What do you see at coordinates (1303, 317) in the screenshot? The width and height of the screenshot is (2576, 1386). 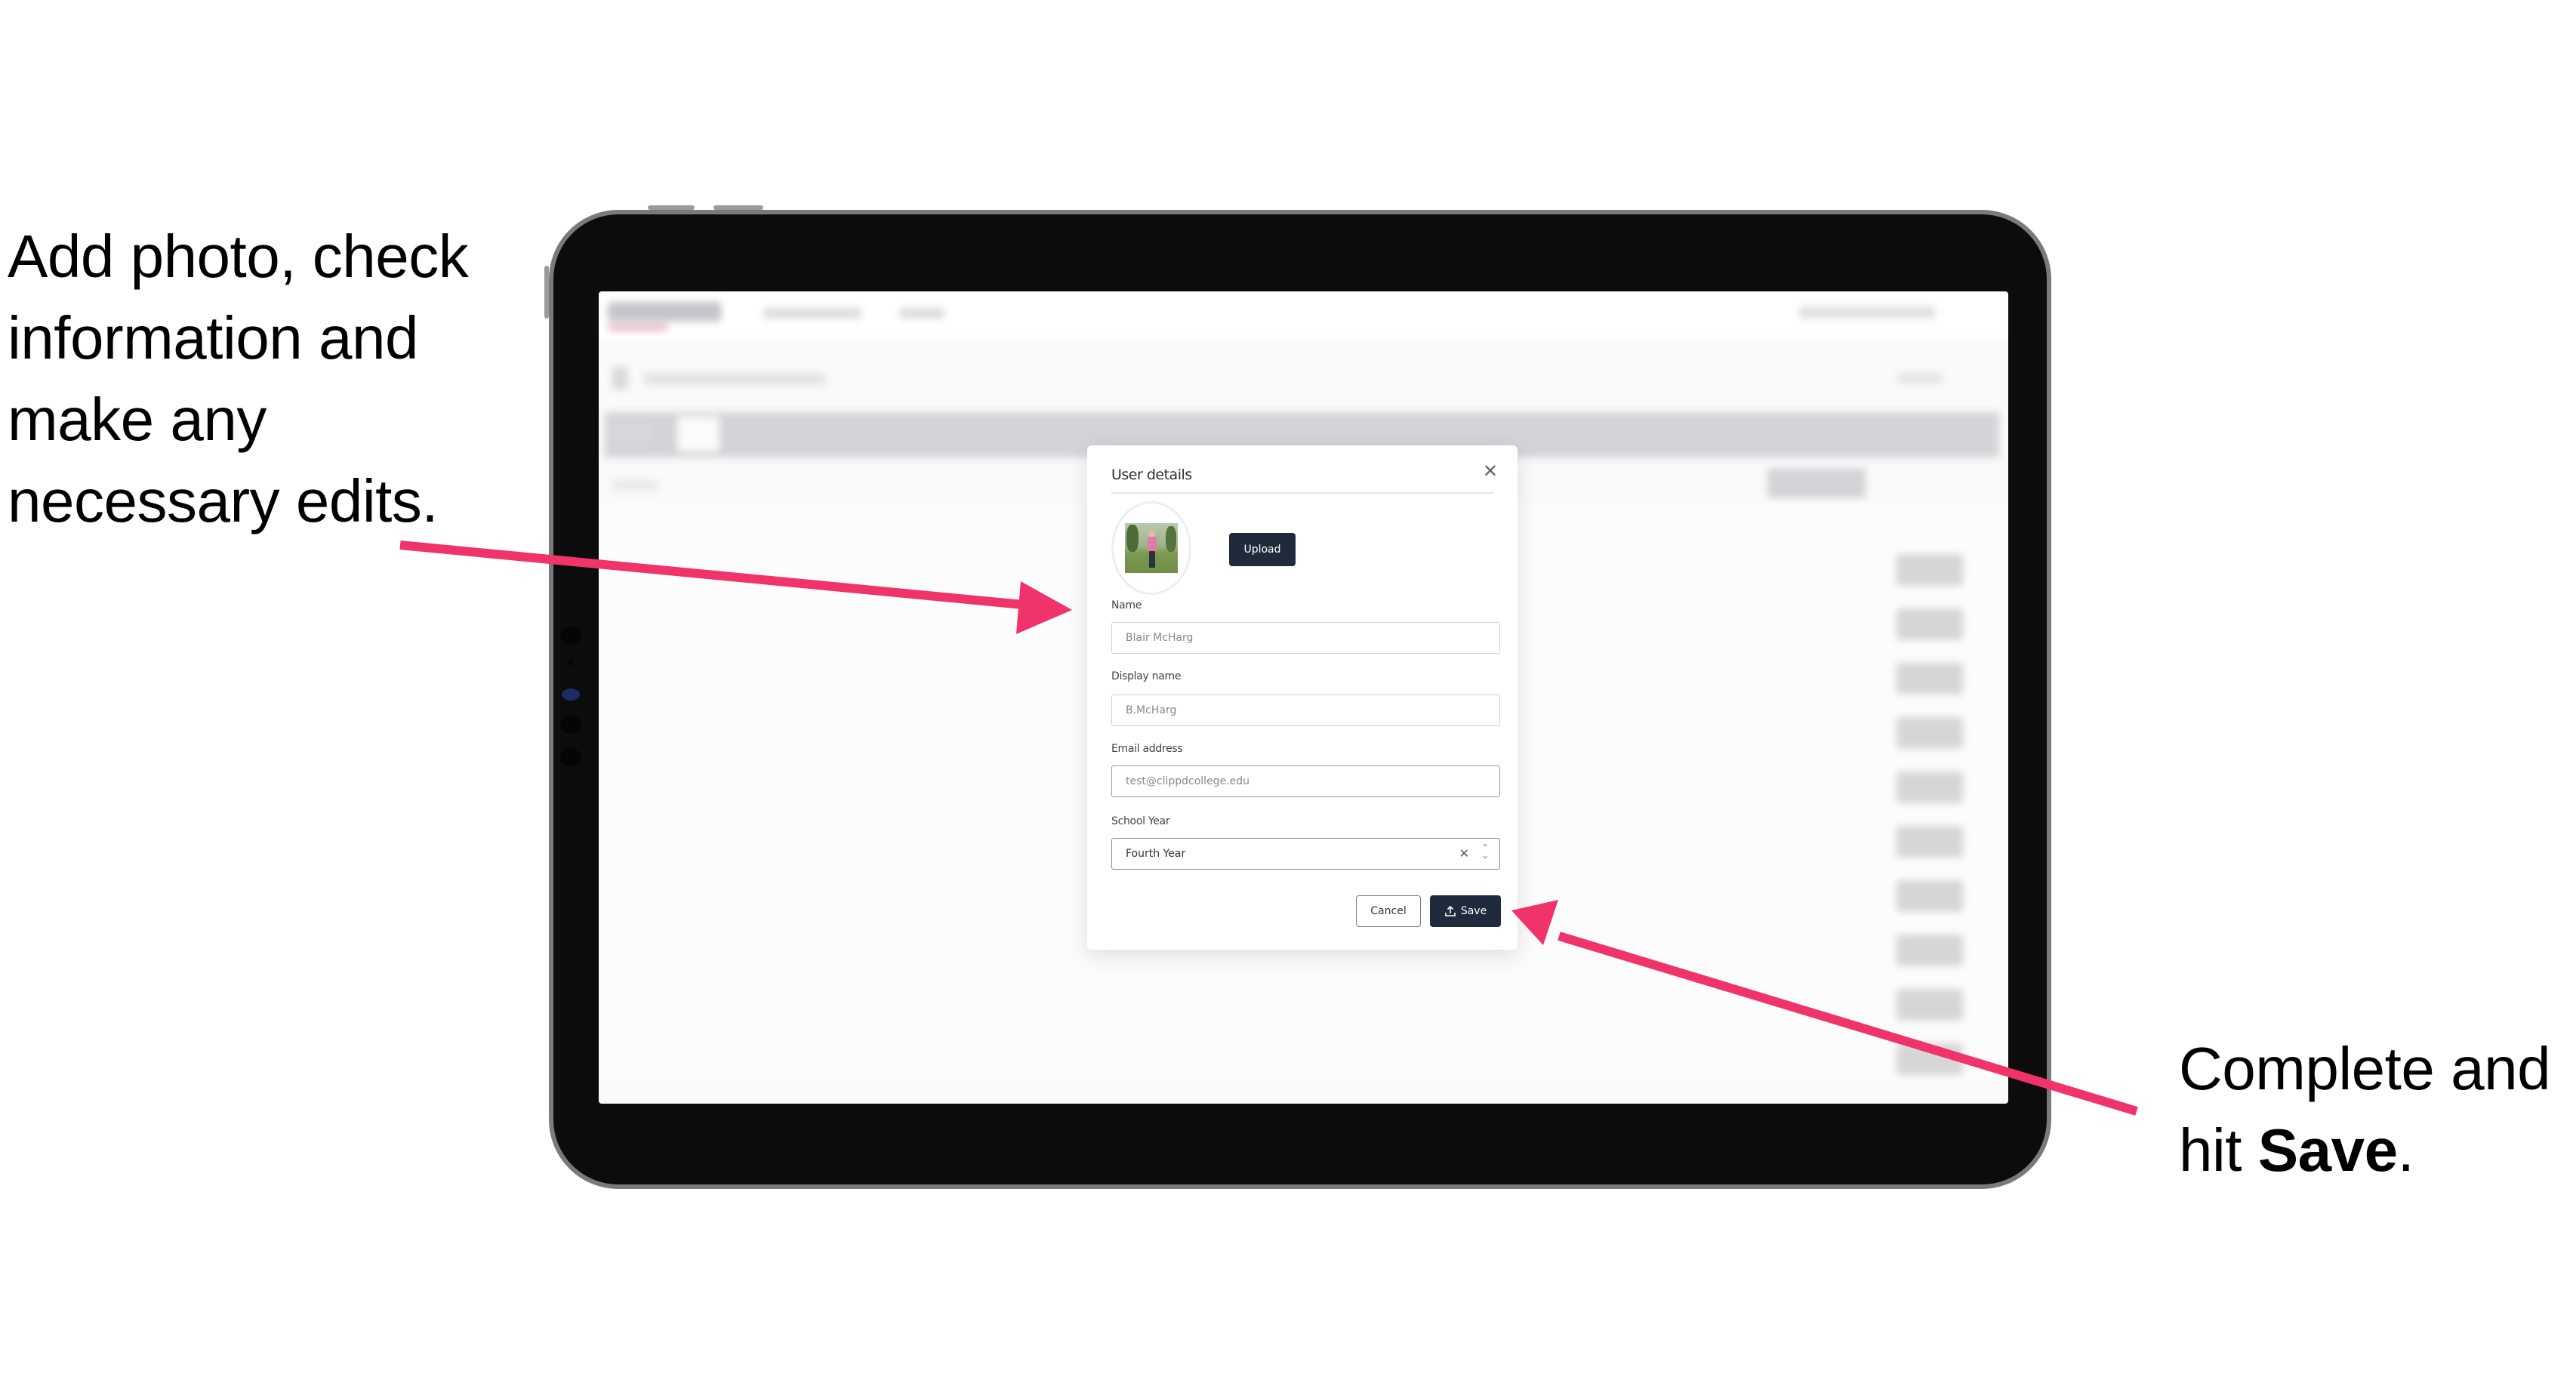 I see `background-header` at bounding box center [1303, 317].